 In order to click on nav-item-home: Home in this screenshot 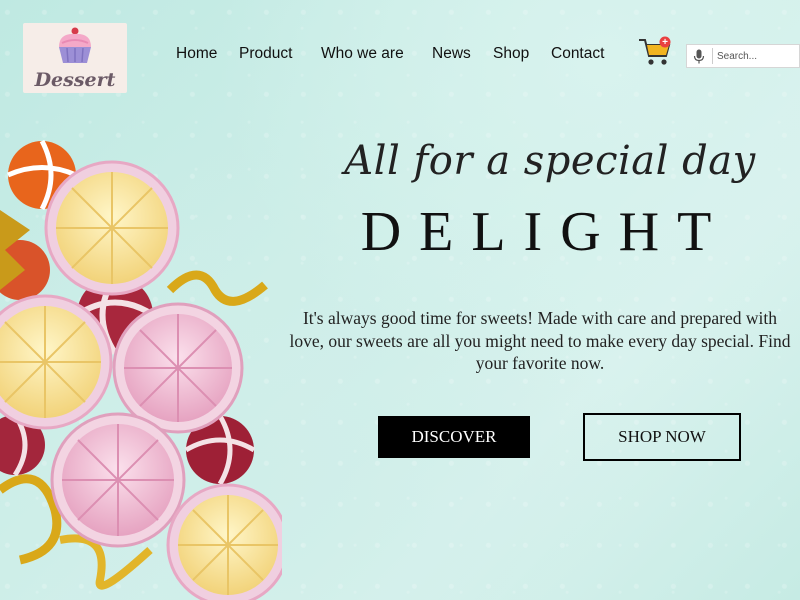, I will do `click(196, 54)`.